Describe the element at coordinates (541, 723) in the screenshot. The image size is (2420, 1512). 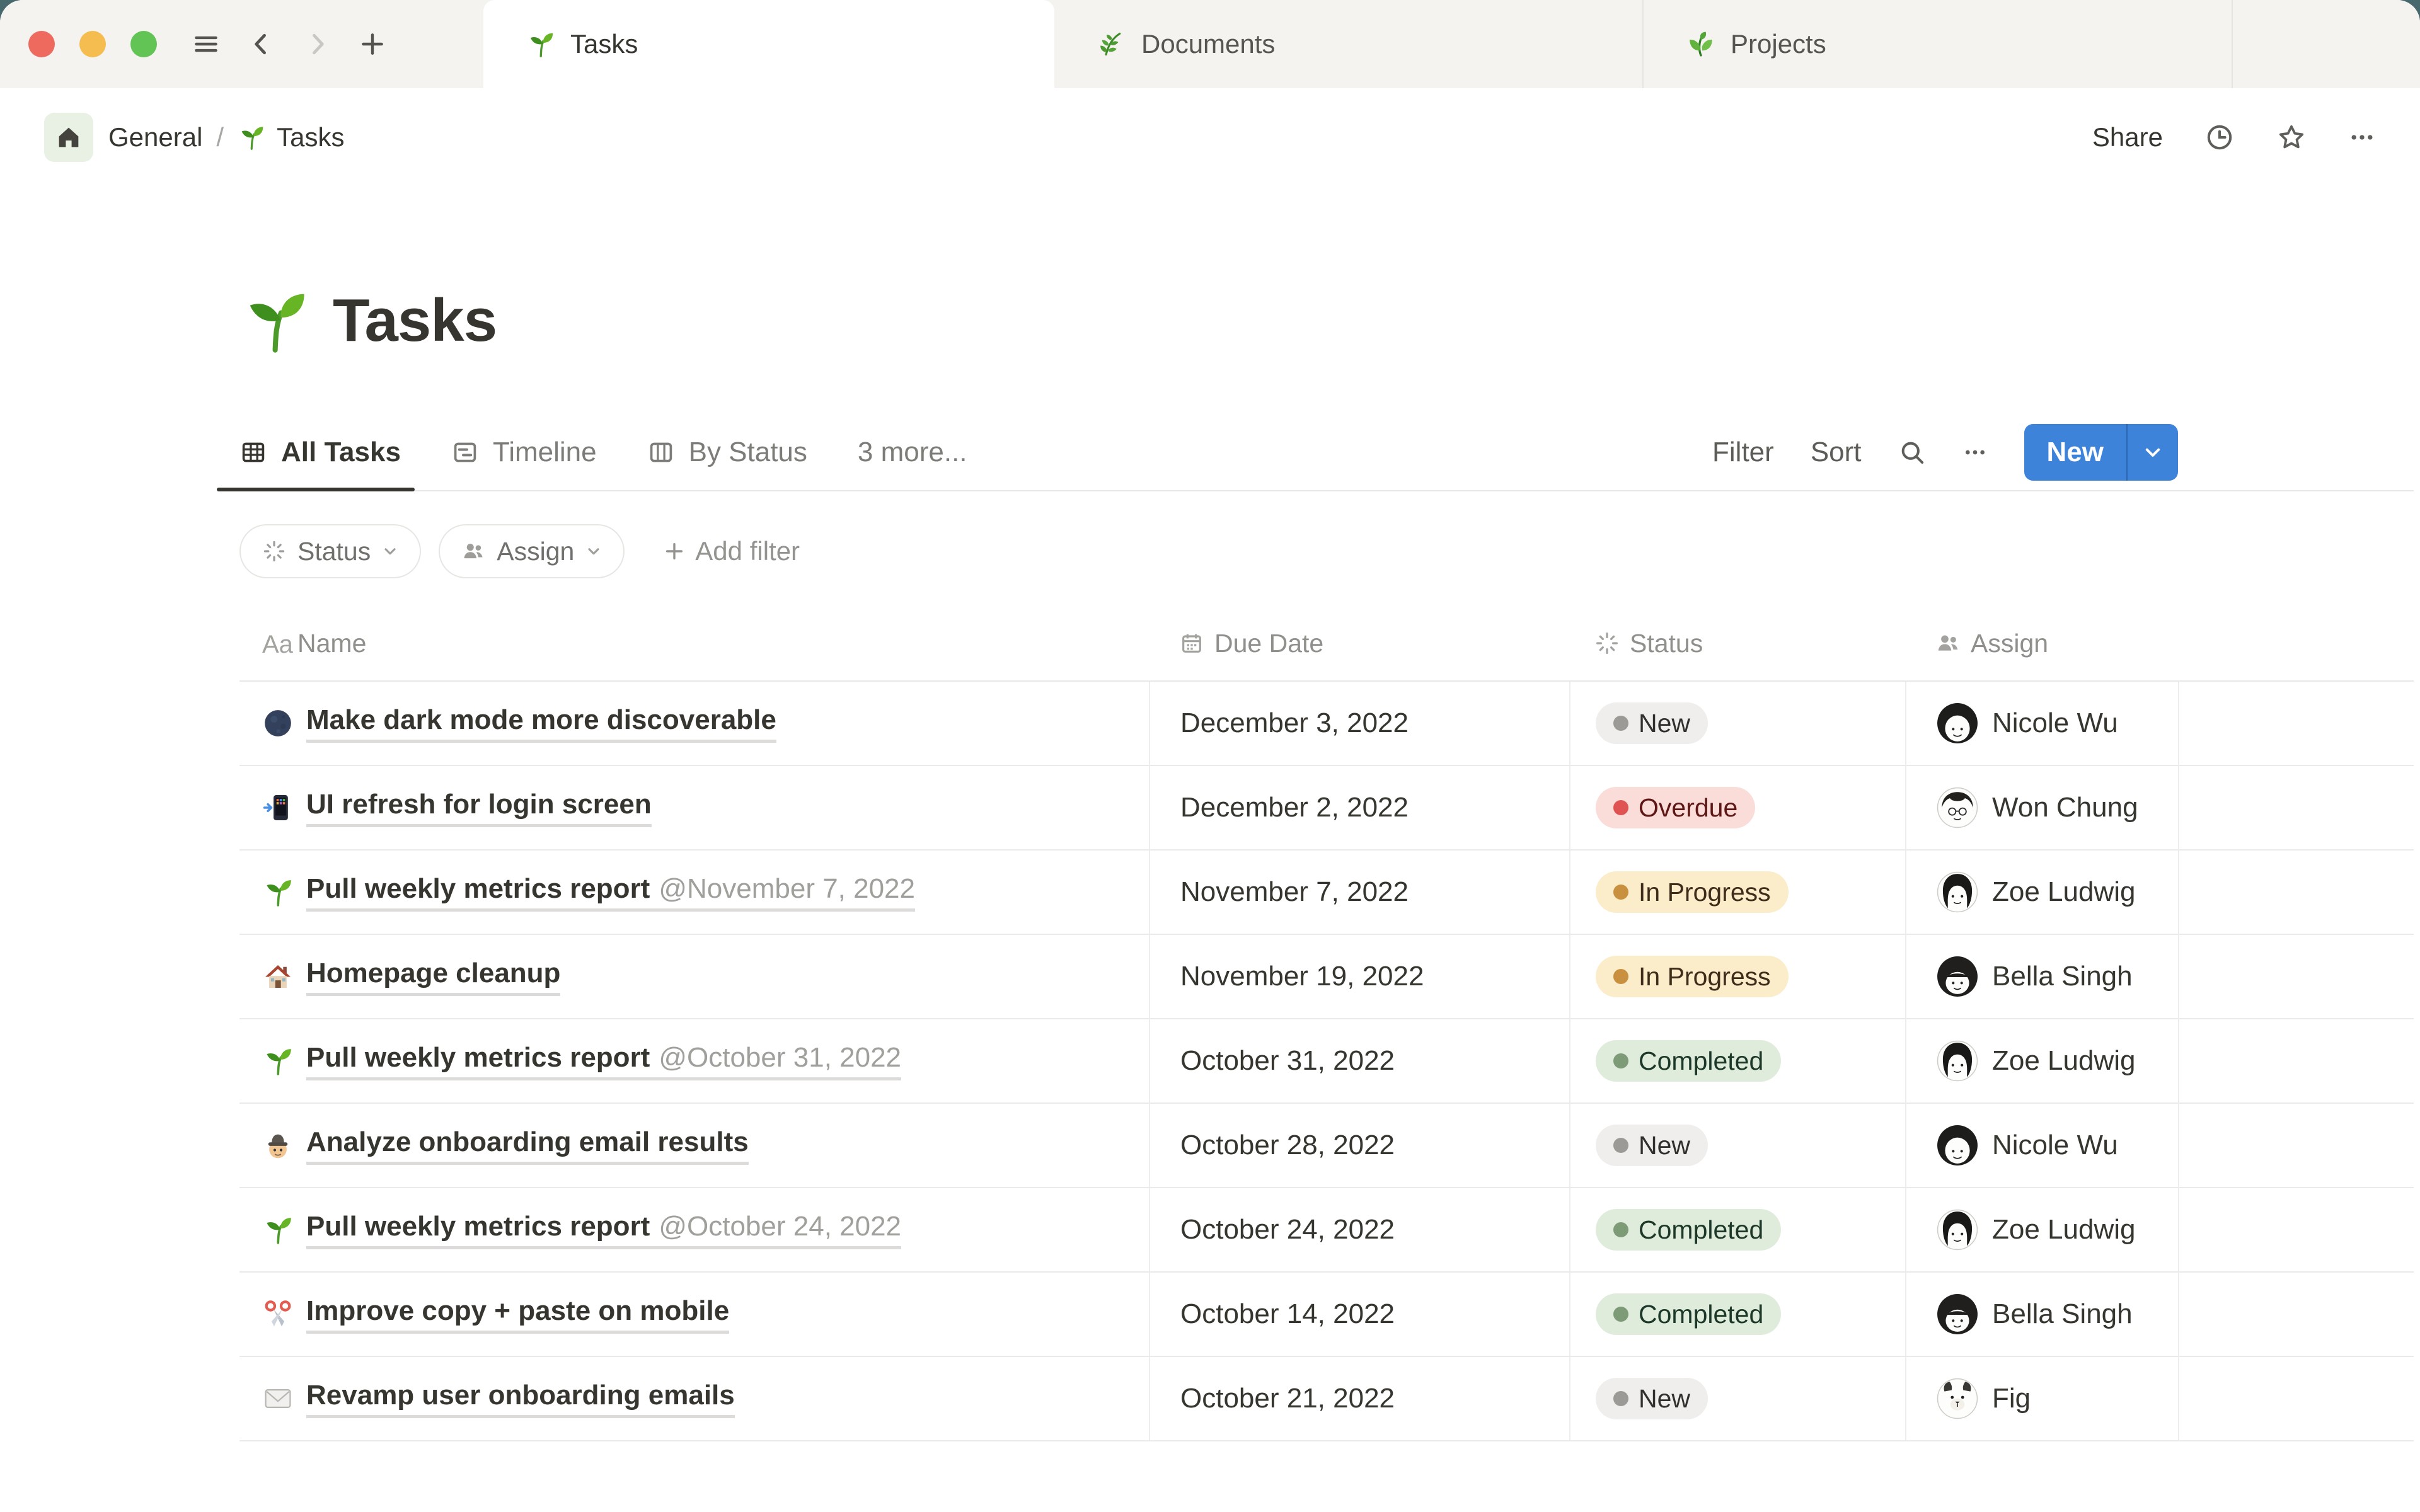
I see `task-title-wrap: Make dark mode more discoverable` at that location.